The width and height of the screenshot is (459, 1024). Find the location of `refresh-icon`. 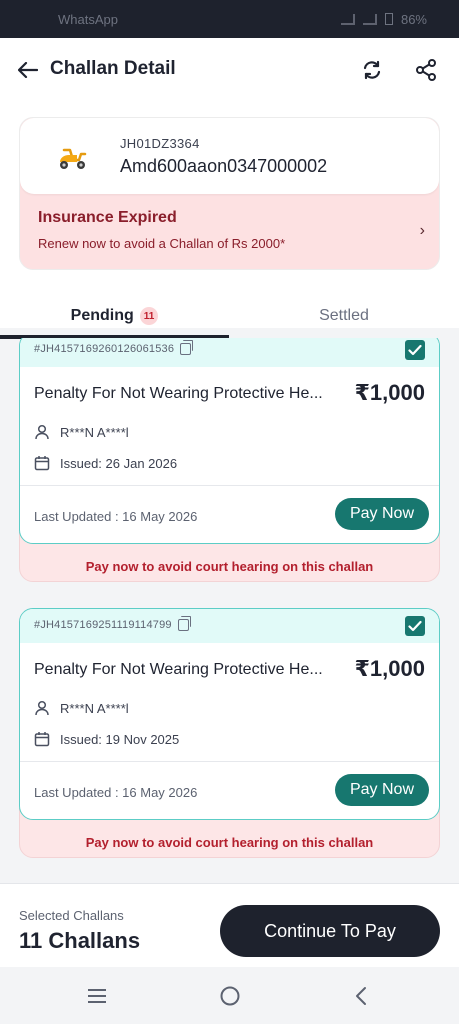

refresh-icon is located at coordinates (372, 70).